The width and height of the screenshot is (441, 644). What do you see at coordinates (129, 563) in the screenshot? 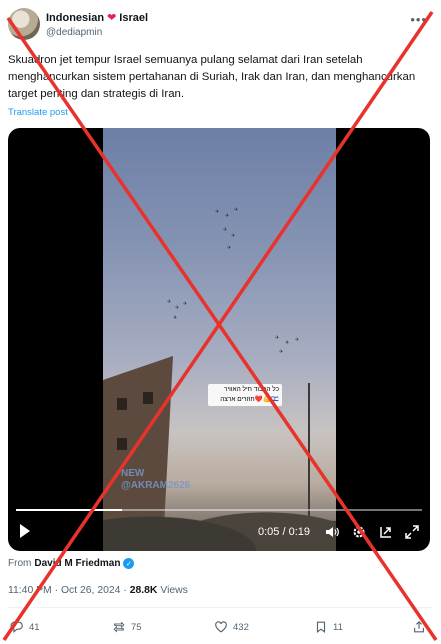
I see `verified-badge-icon: ✓` at bounding box center [129, 563].